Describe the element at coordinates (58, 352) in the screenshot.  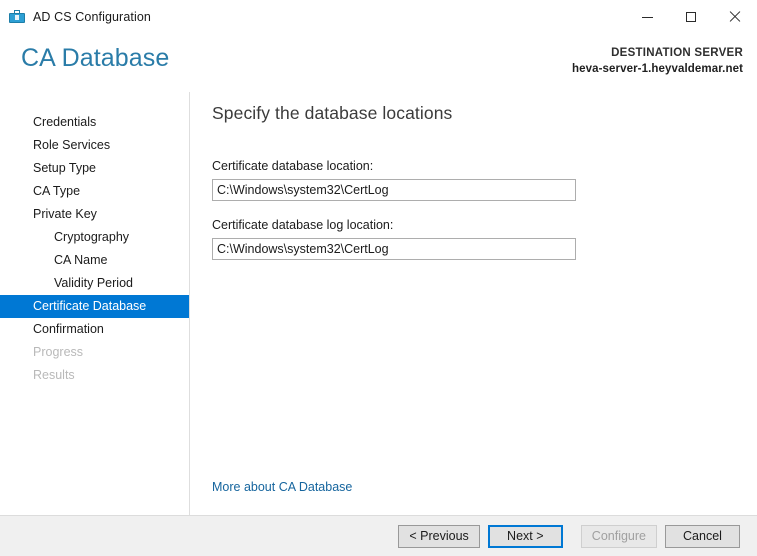
I see `sidebar-item-progress: Progress` at that location.